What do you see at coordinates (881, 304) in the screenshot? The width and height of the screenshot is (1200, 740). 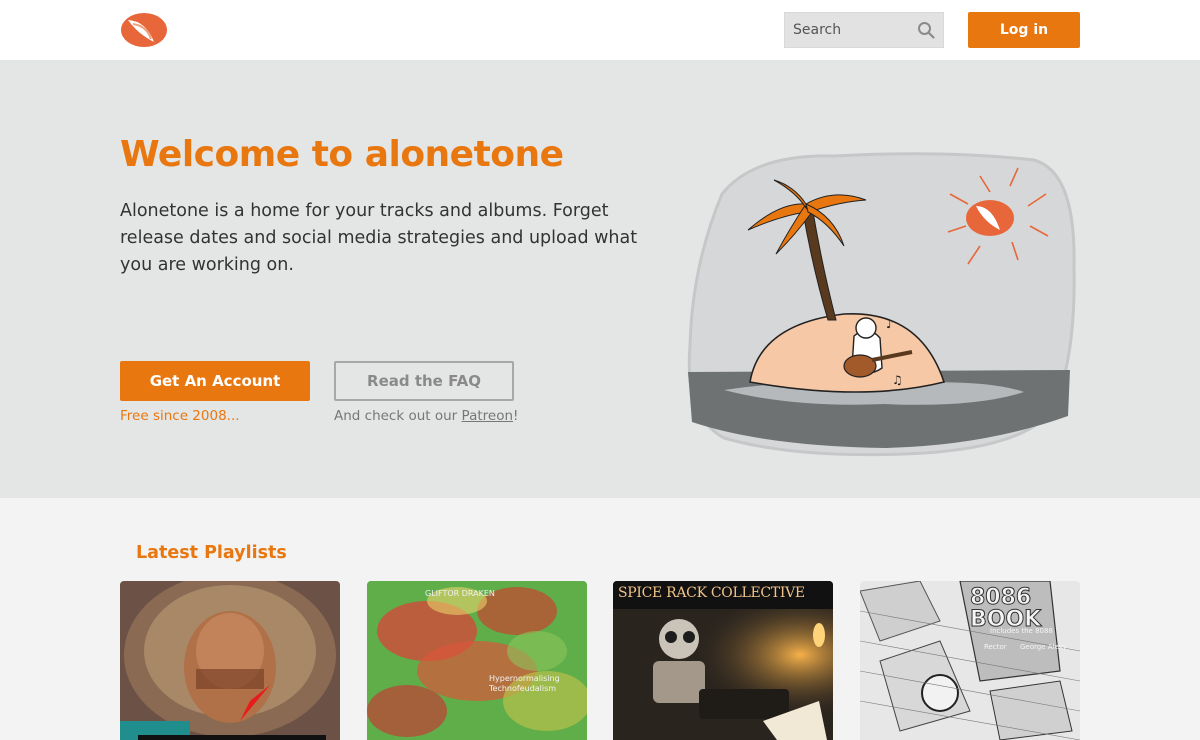 I see `island-palm-tree-ukulele-illustration: ♪ ♫` at bounding box center [881, 304].